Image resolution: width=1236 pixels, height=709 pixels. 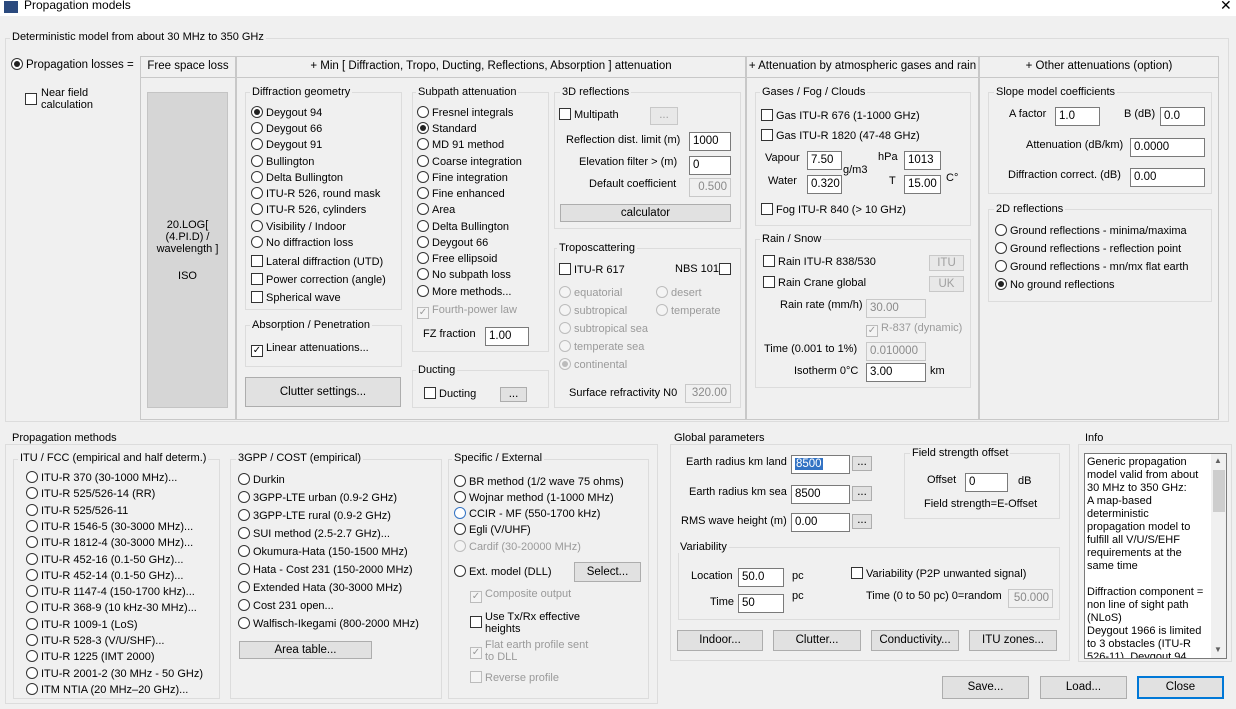 I want to click on diffraction-bullington: Bullington, so click(x=282, y=162).